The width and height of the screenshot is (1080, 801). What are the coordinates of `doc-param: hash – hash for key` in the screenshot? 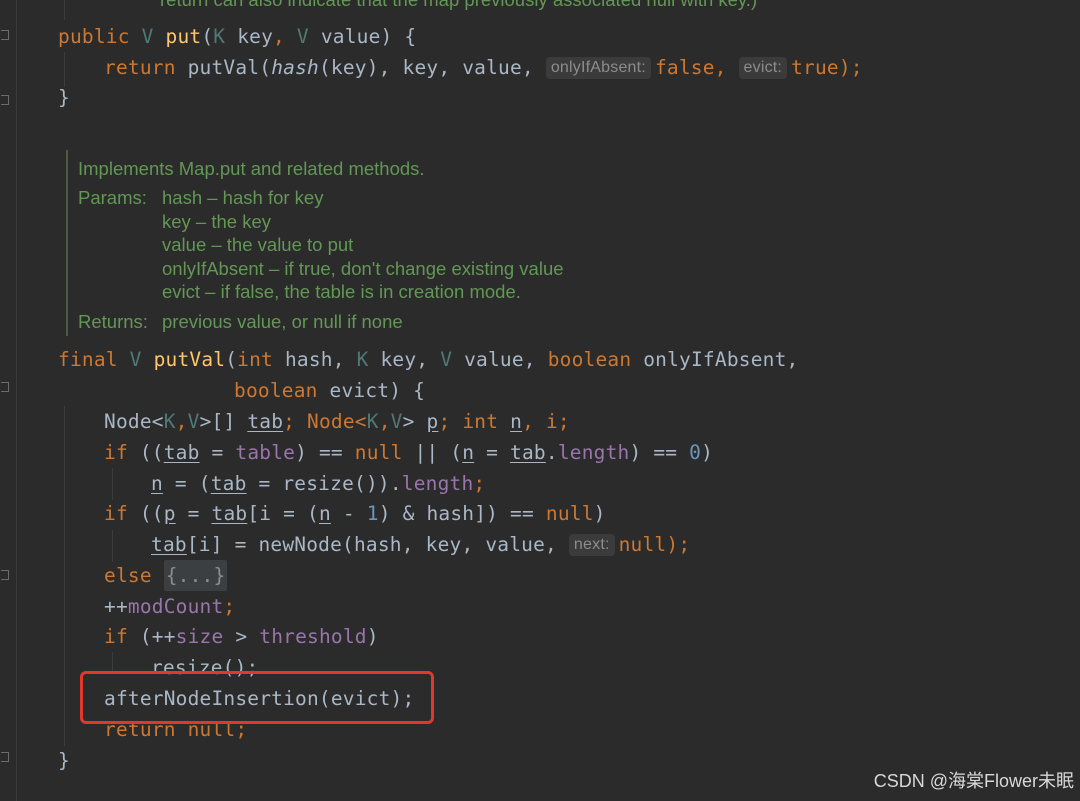 It's located at (243, 197).